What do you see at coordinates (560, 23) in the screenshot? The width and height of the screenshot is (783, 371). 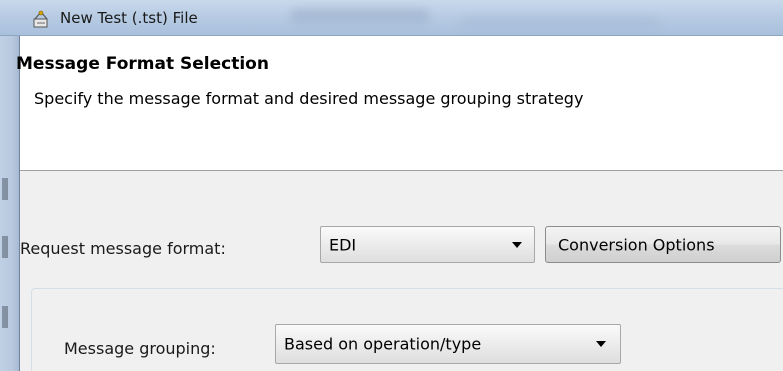 I see `background-window-blur-secondary` at bounding box center [560, 23].